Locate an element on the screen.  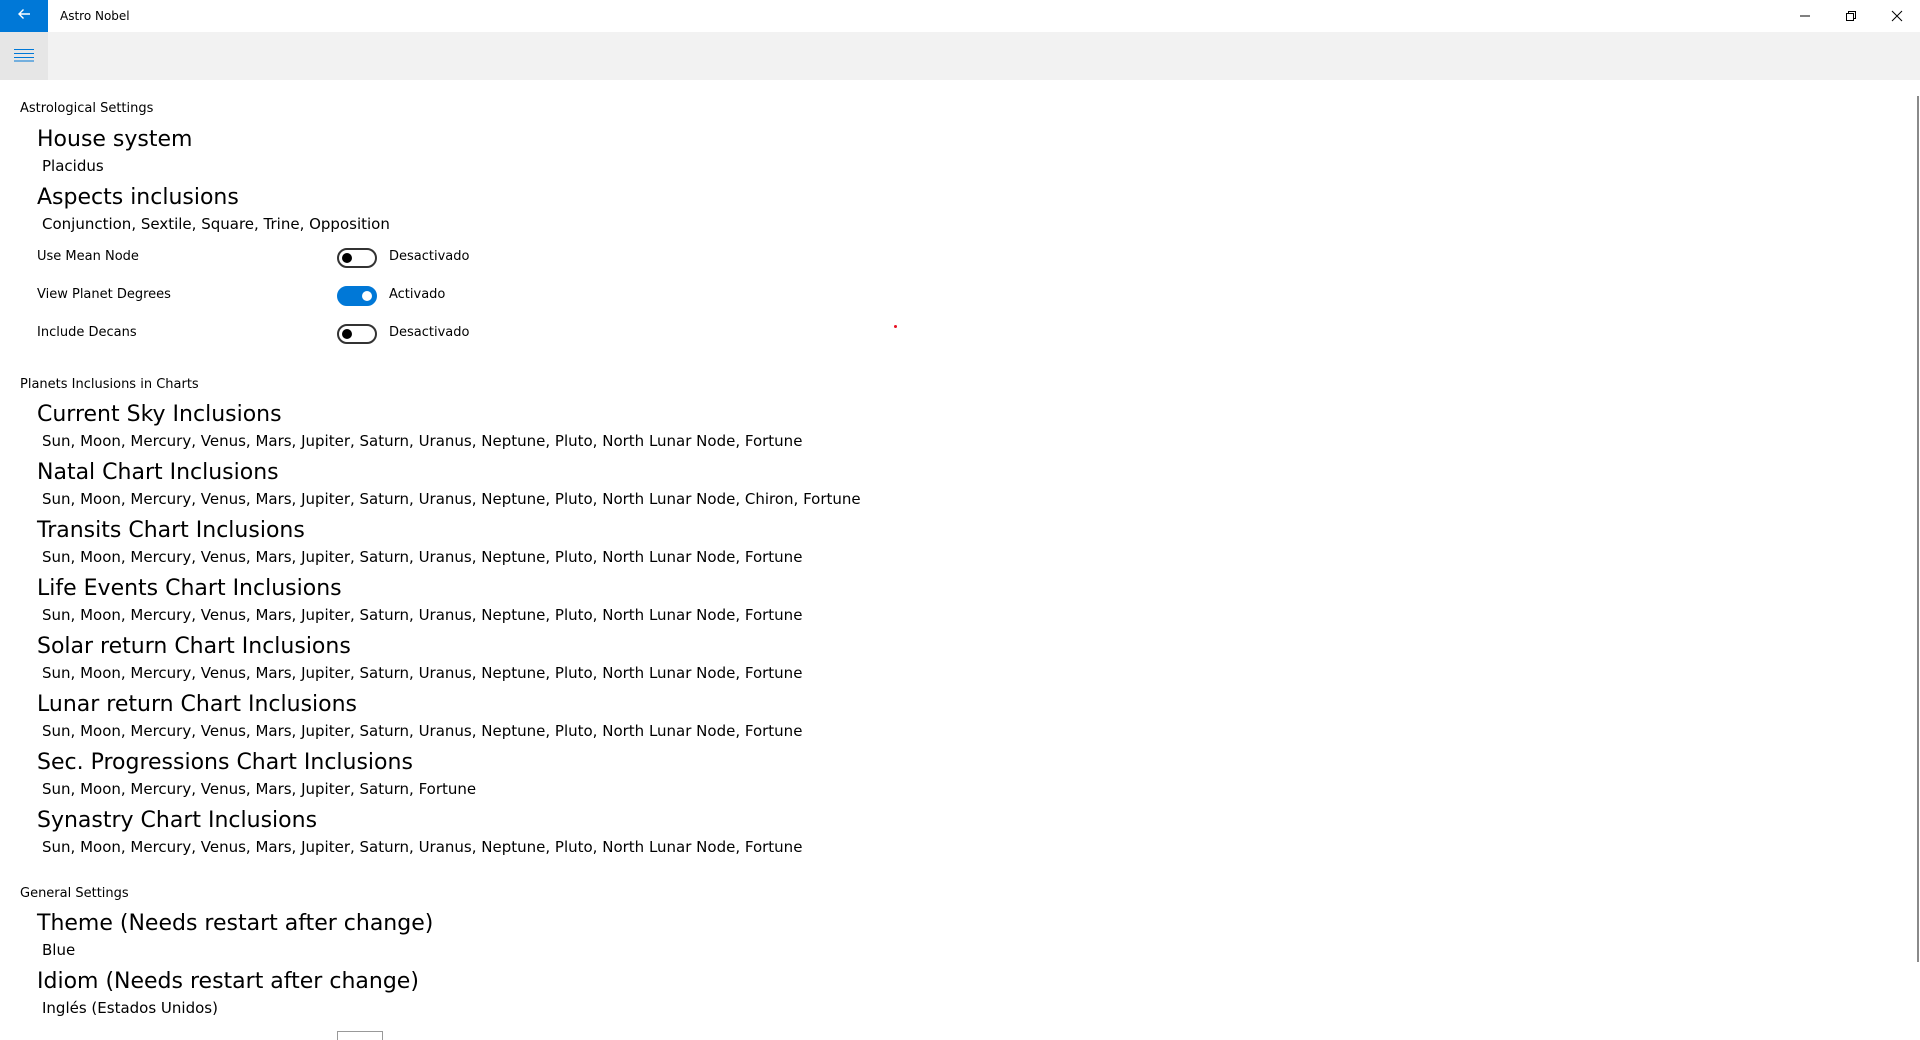
solar-return-chart-inclusions-label: Solar return Chart Inclusions is located at coordinates (194, 646).